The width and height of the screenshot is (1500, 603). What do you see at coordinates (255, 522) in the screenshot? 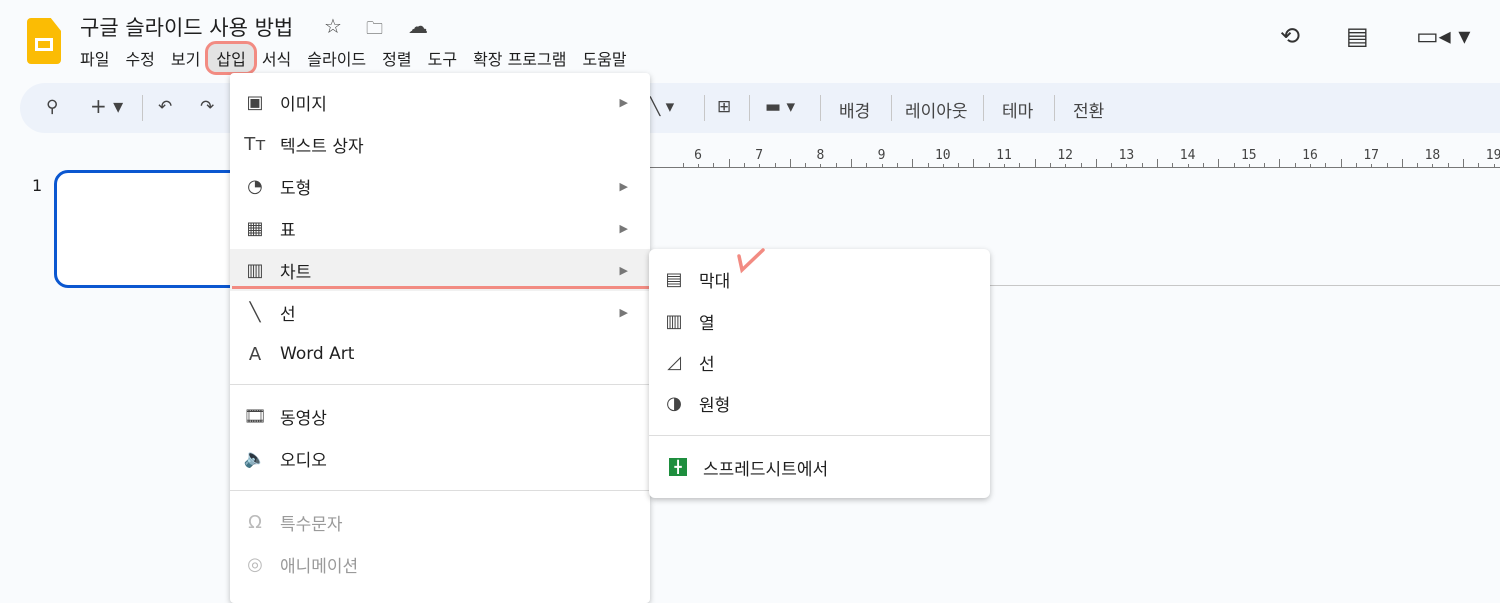
I see `omega-icon: Ω` at bounding box center [255, 522].